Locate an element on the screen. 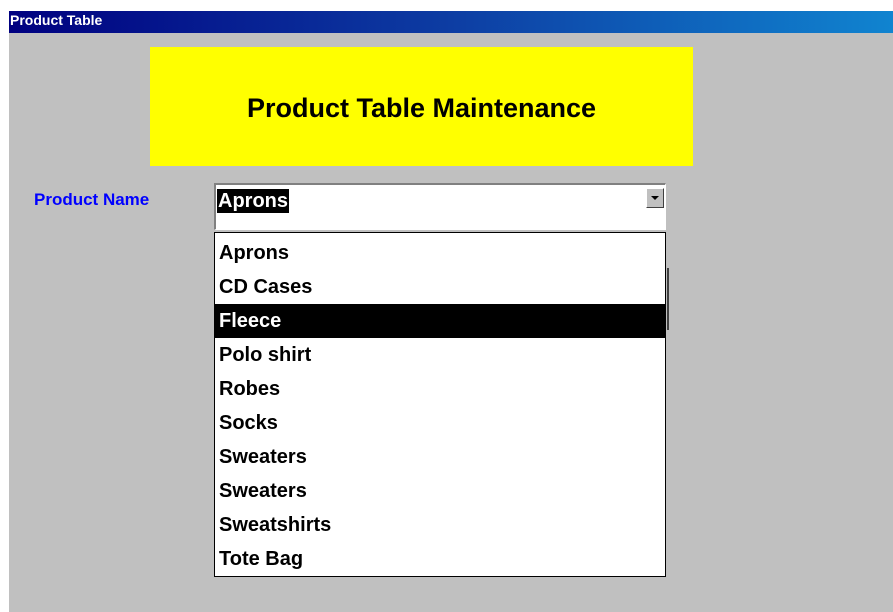 This screenshot has height=612, width=893. dropdown-item: Fleece is located at coordinates (440, 321).